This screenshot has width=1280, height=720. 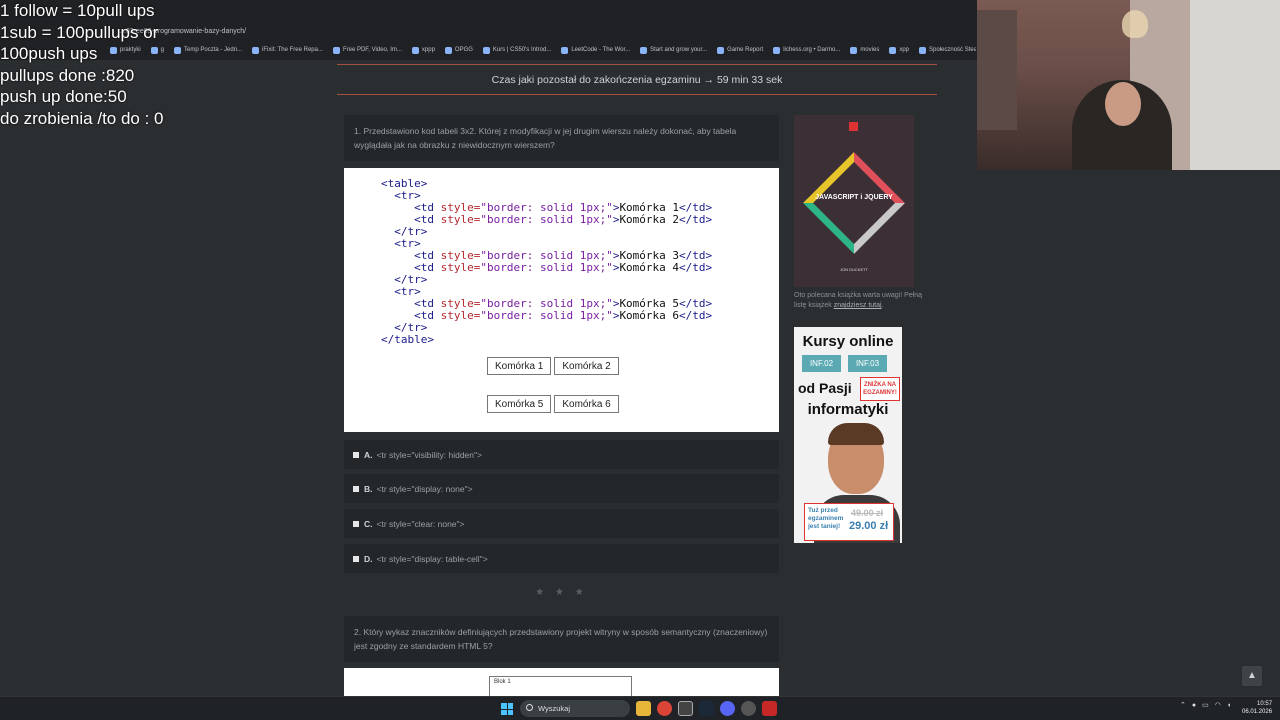 What do you see at coordinates (561, 454) in the screenshot?
I see `answer-a: A. <tr style="visibility: hidden">` at bounding box center [561, 454].